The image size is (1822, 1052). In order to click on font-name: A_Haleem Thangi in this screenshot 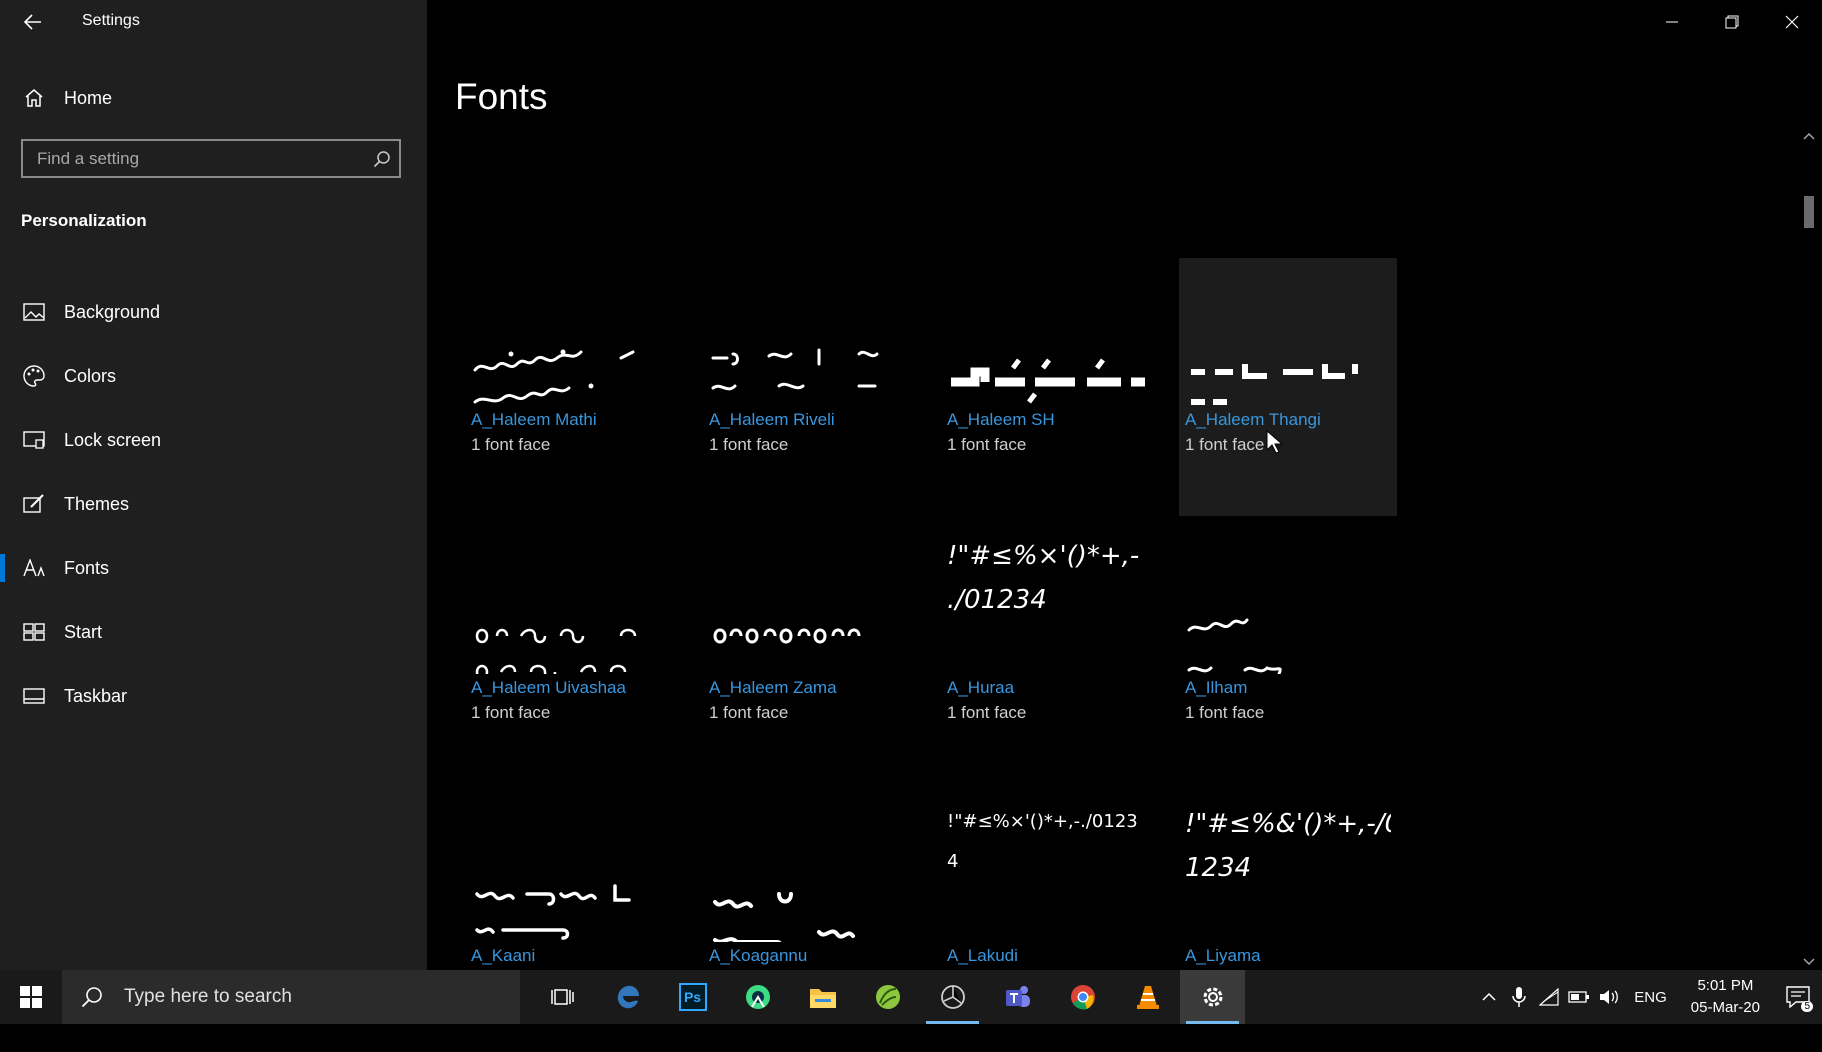, I will do `click(1253, 419)`.